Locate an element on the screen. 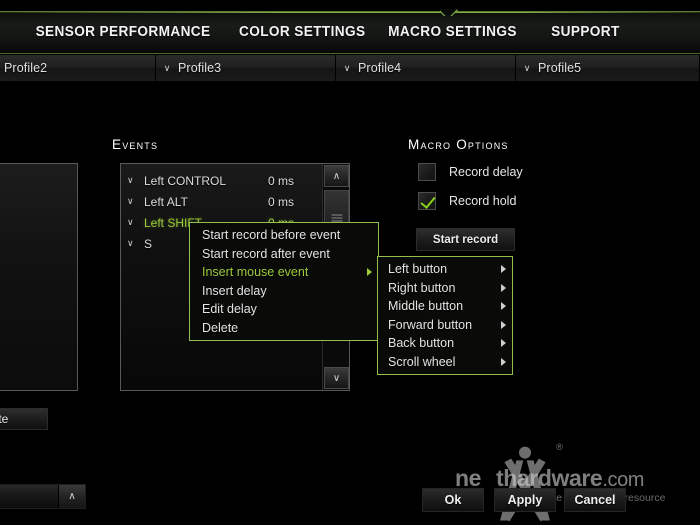 This screenshot has height=525, width=700. left-delete-button: ete is located at coordinates (24, 419).